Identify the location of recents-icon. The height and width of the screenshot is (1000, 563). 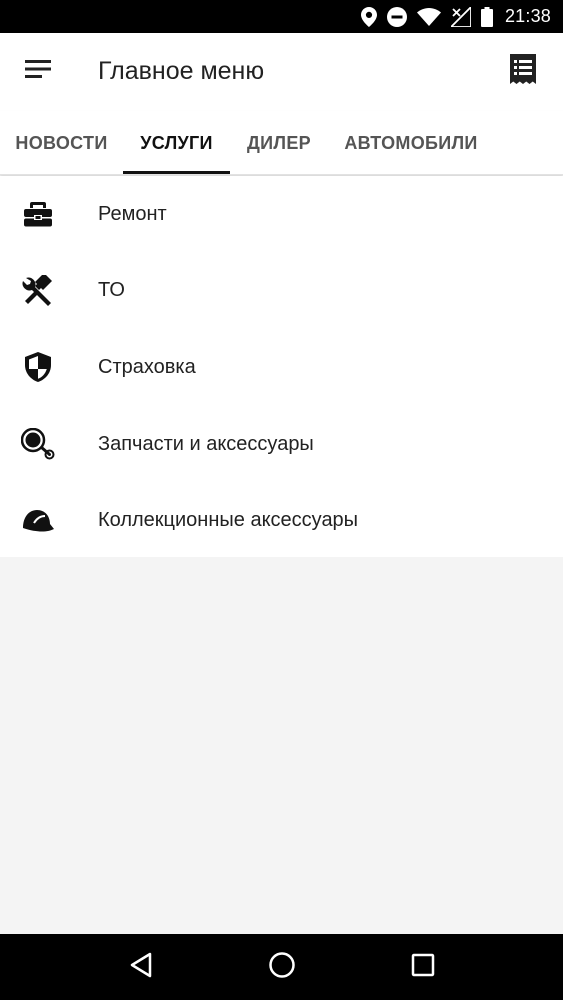
(423, 967).